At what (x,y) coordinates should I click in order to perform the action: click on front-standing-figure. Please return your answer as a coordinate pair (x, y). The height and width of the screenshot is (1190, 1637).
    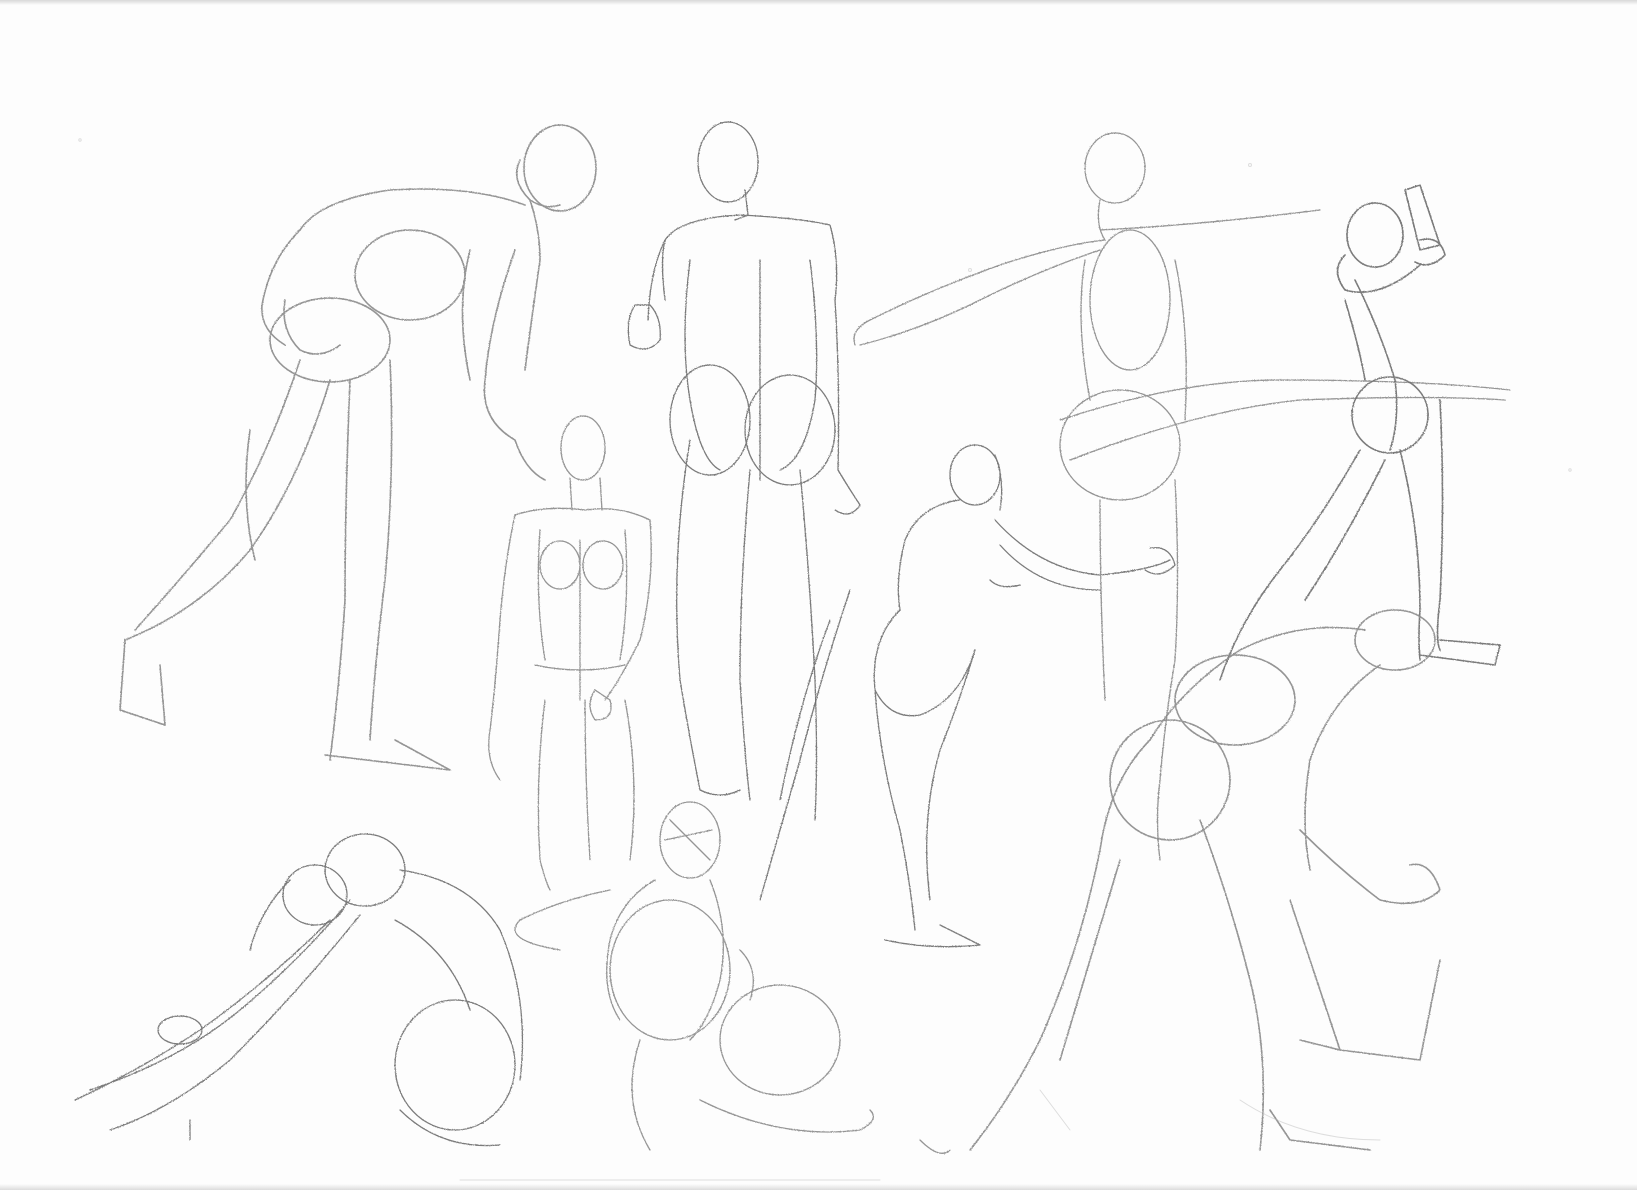
    Looking at the image, I should click on (570, 653).